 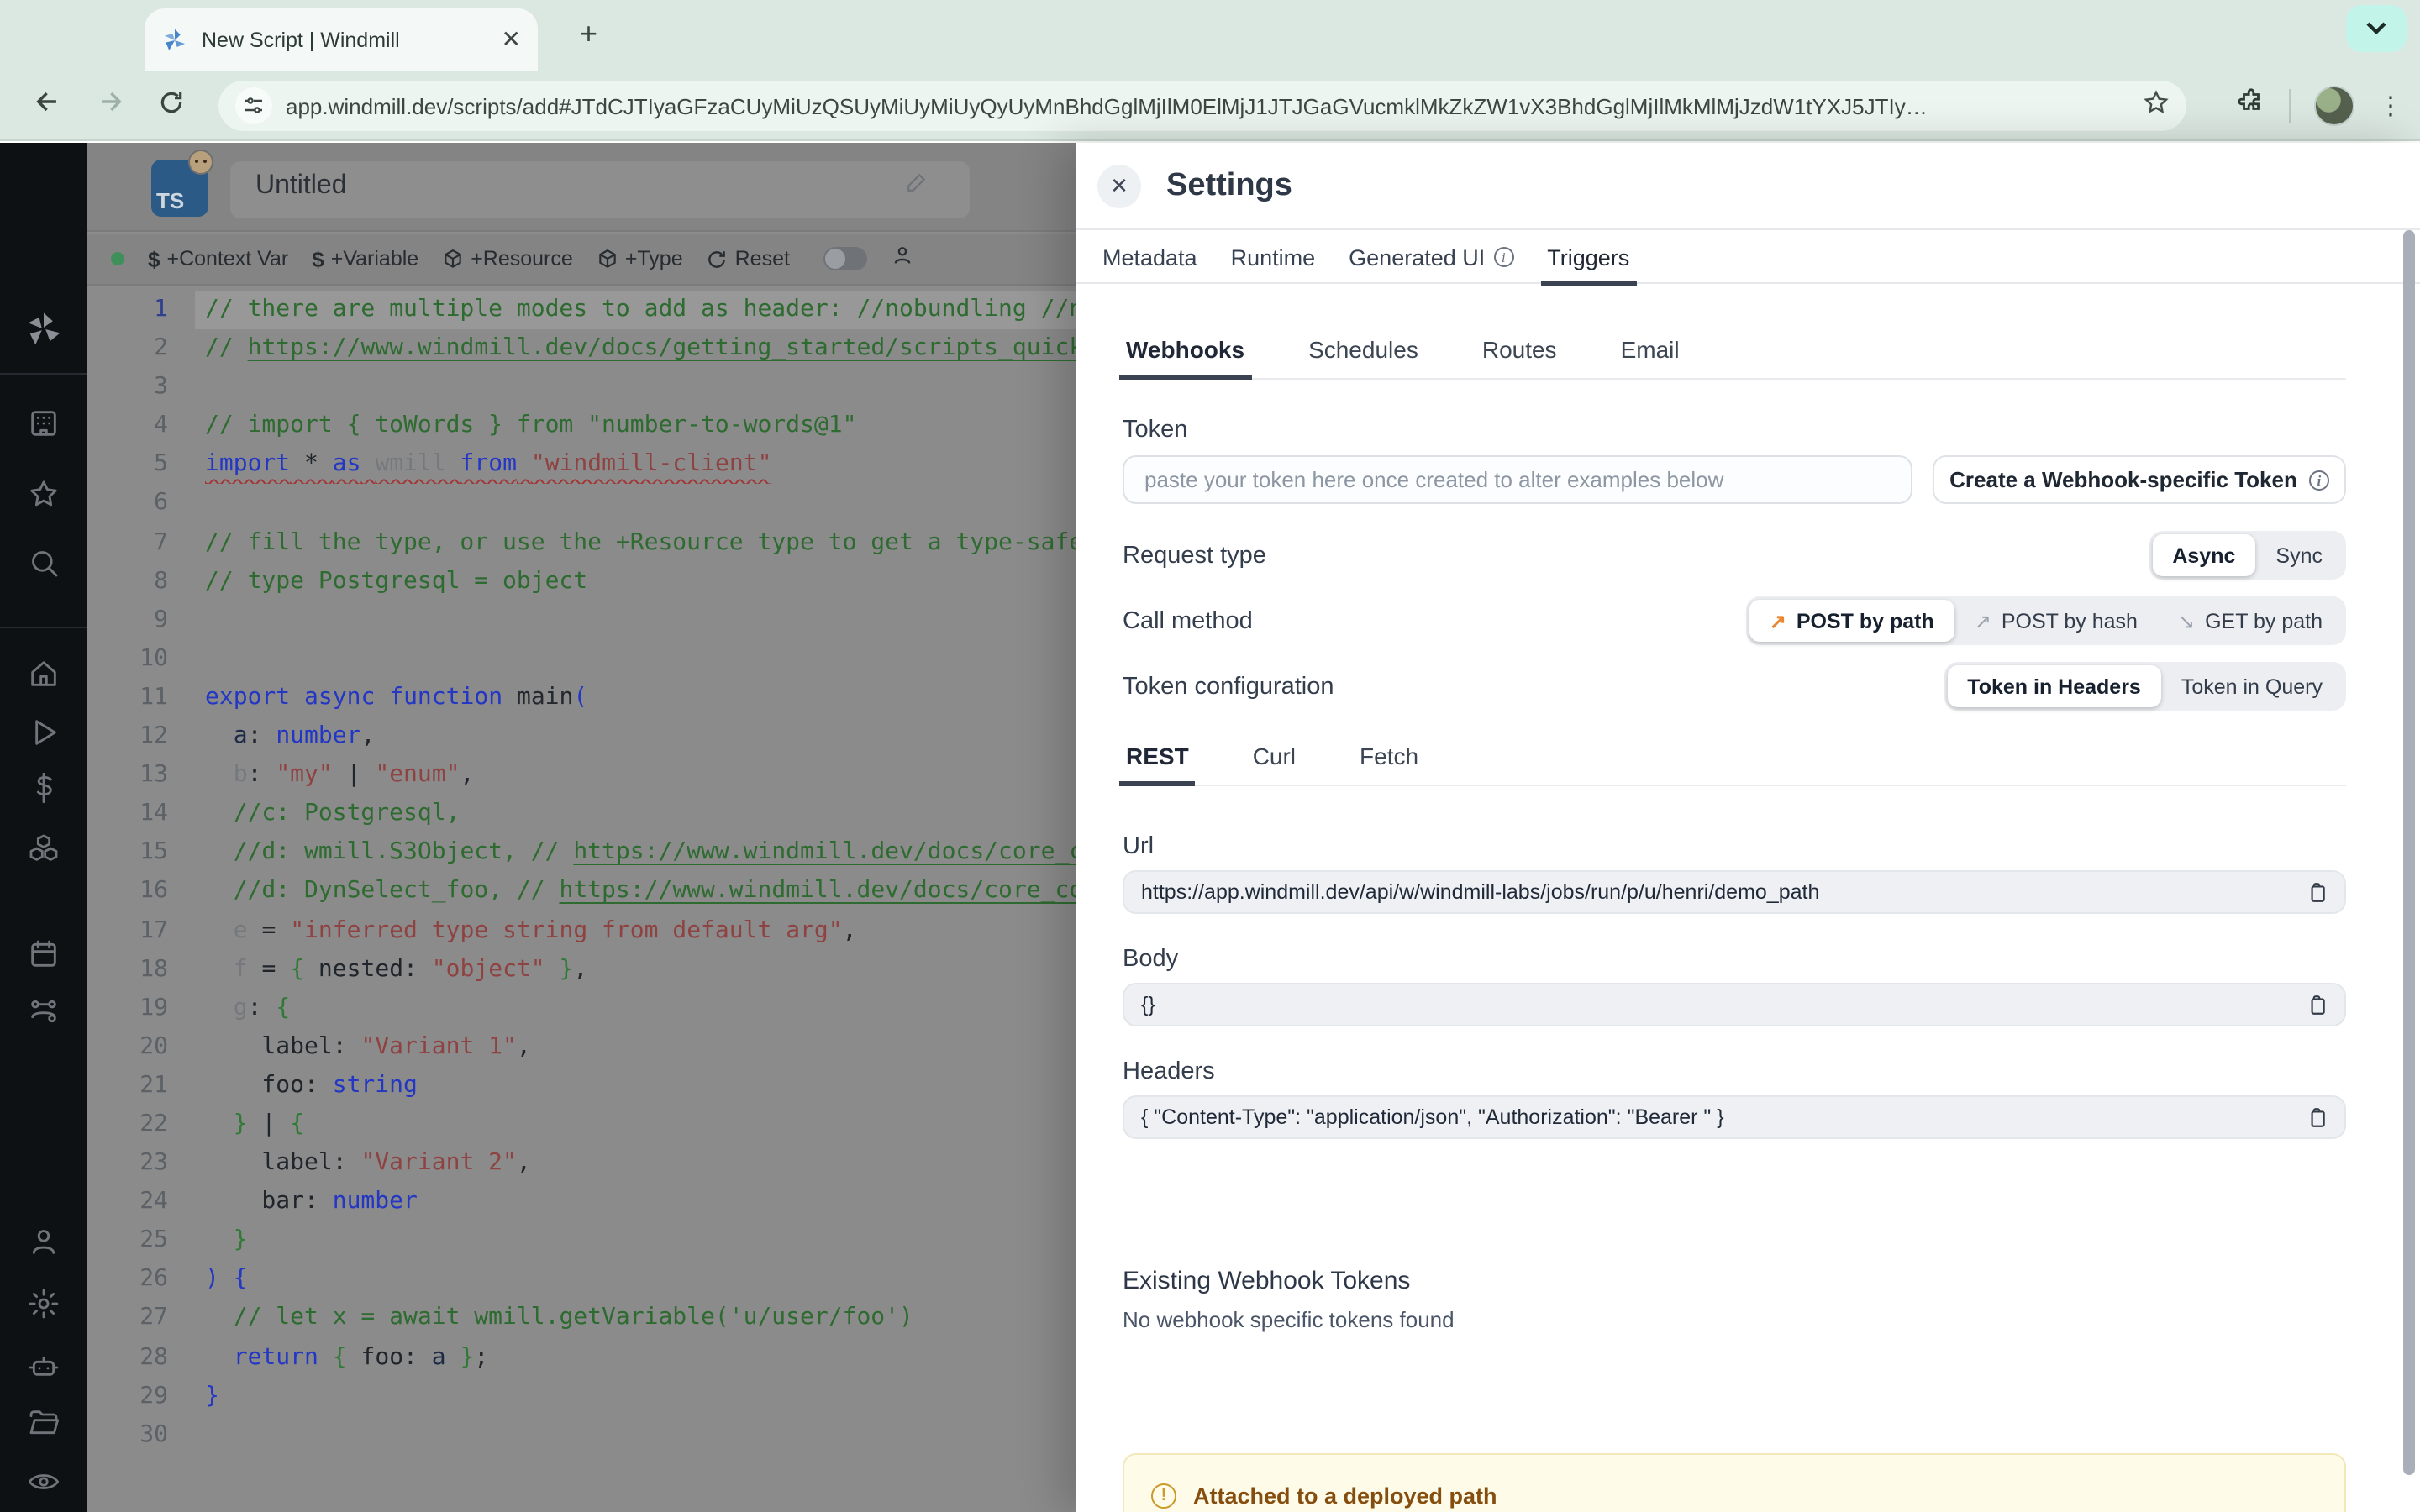 I want to click on code-line: 21 foo: string, so click(x=582, y=1086).